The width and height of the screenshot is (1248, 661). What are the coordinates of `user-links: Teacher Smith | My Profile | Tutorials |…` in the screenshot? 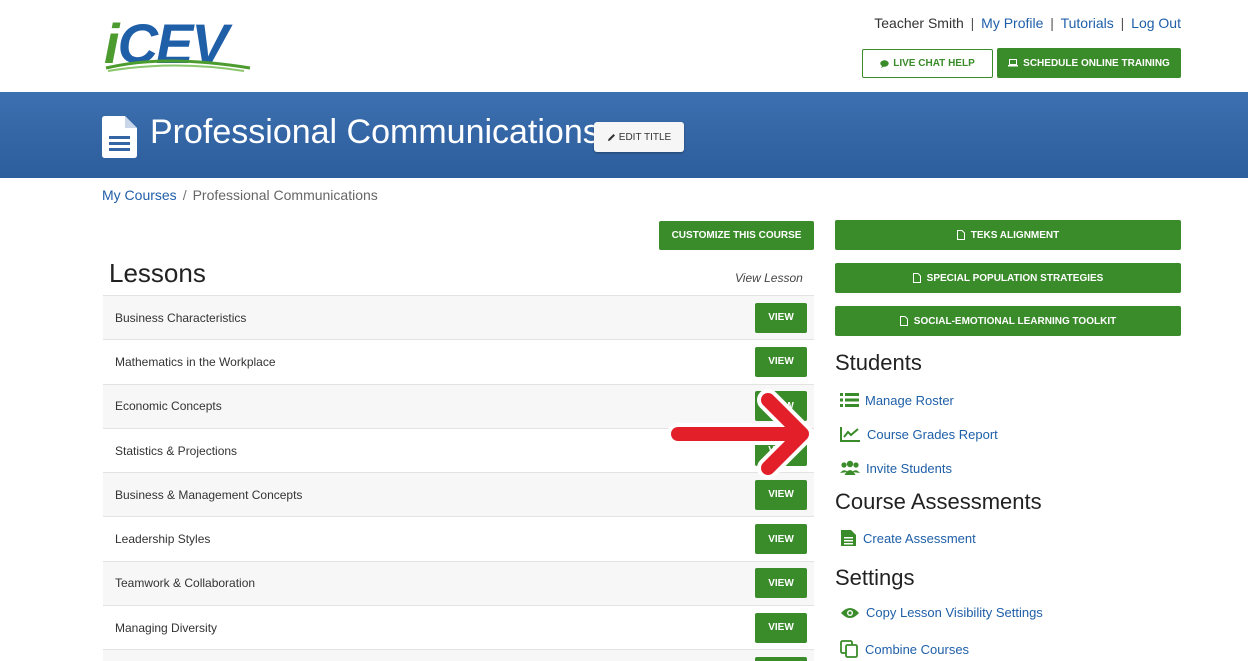 It's located at (1027, 23).